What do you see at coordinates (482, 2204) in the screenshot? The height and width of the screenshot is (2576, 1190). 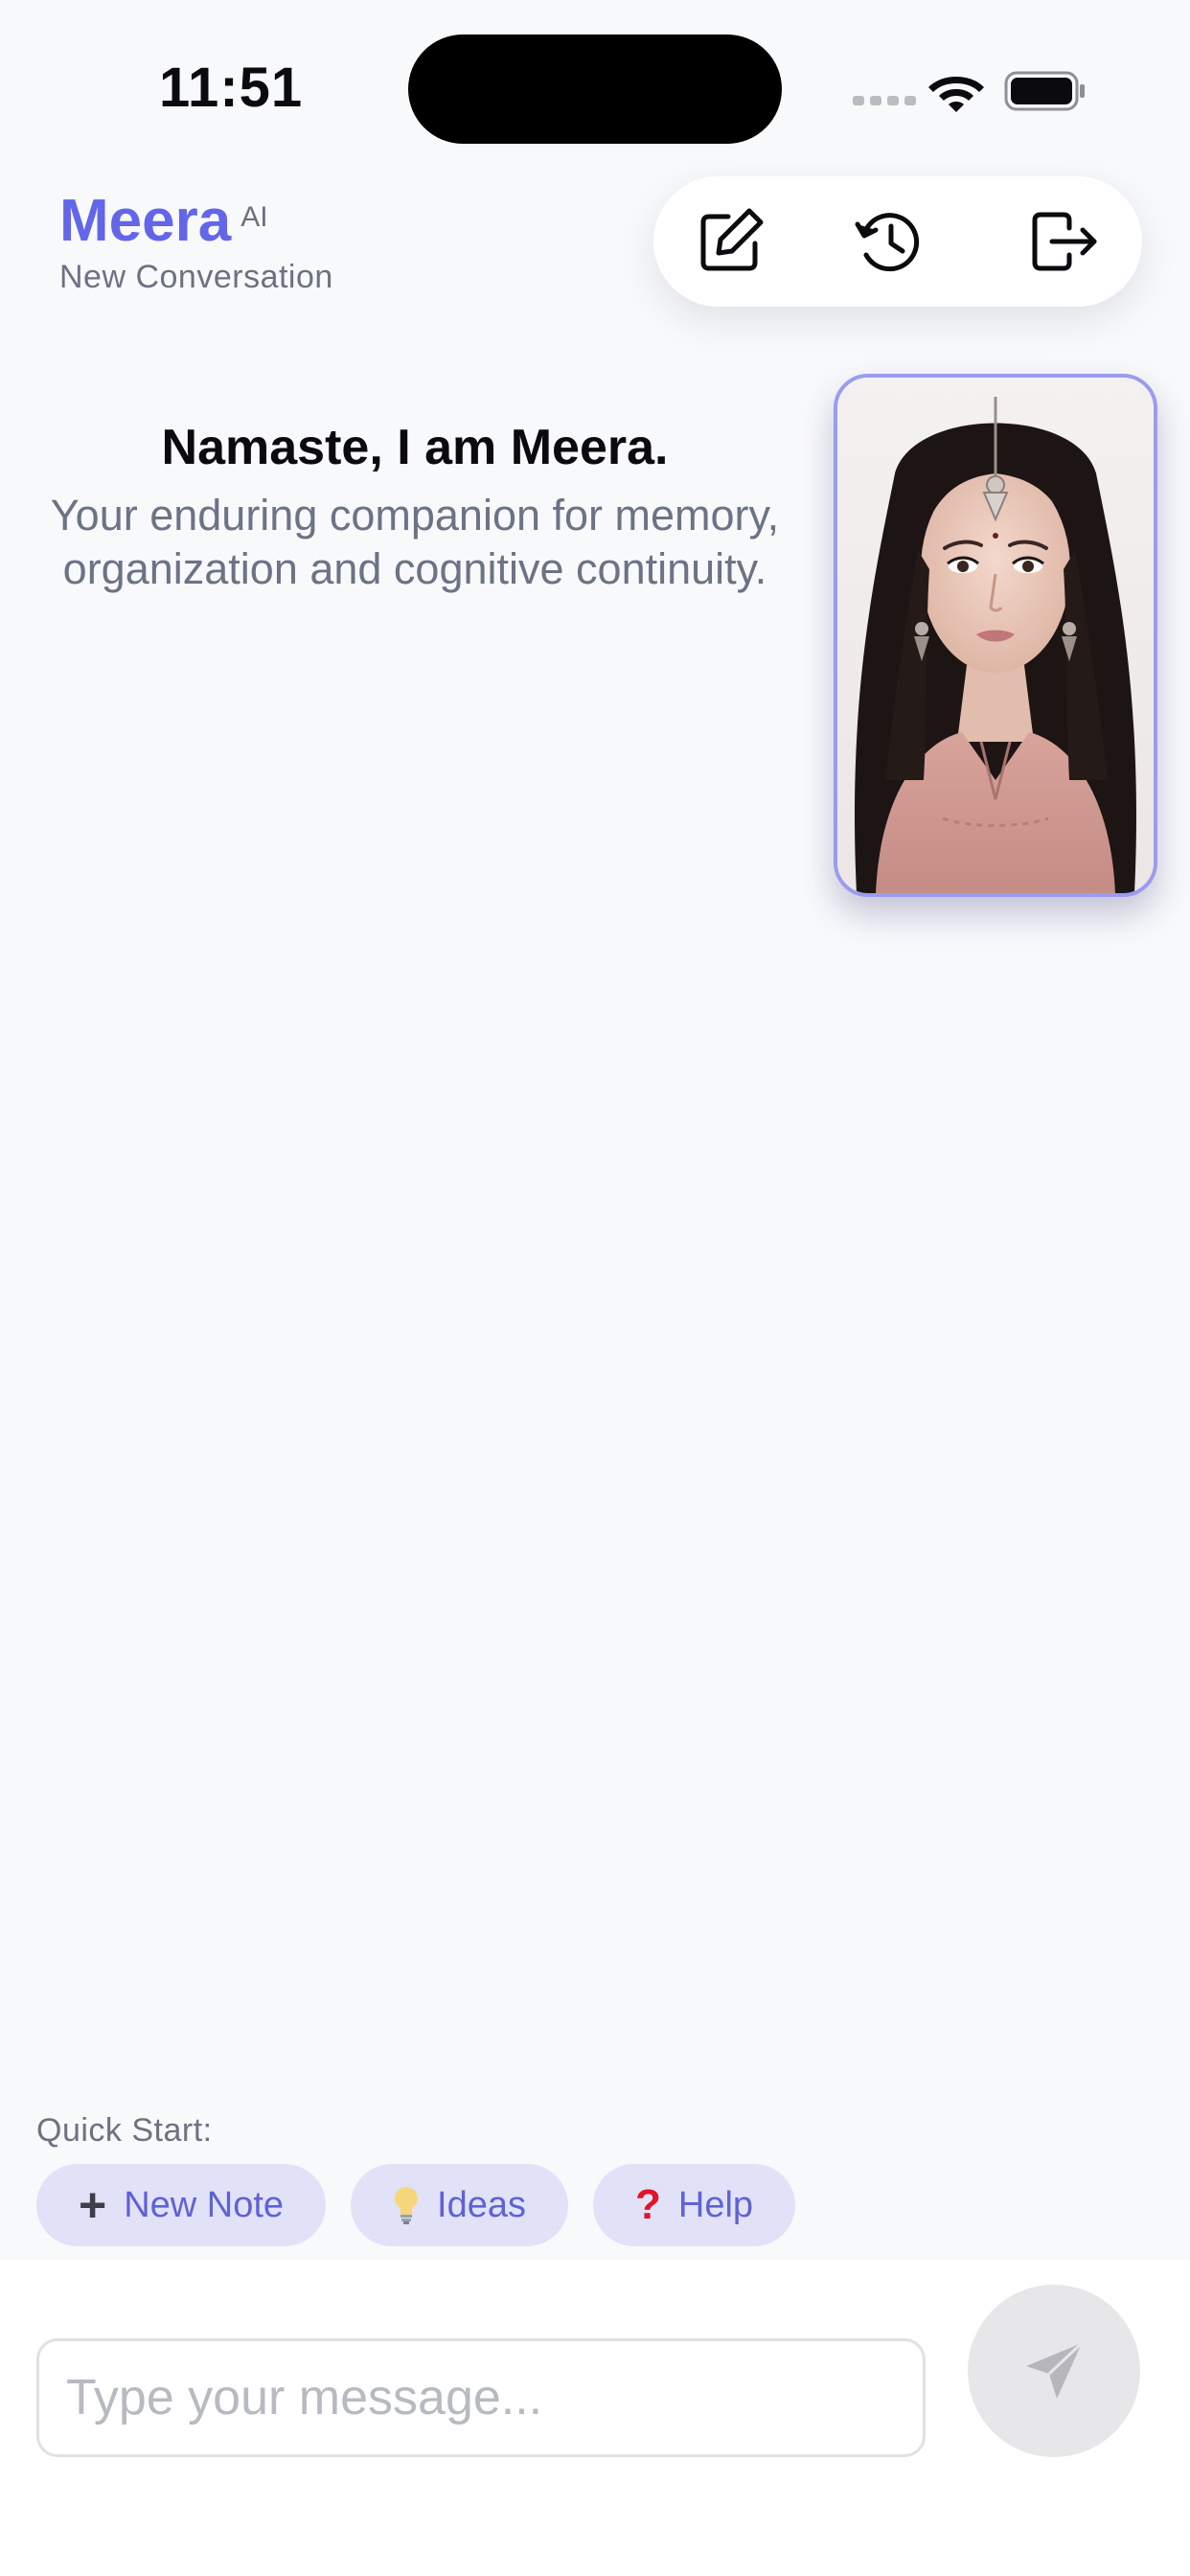 I see `chip-label: Ideas` at bounding box center [482, 2204].